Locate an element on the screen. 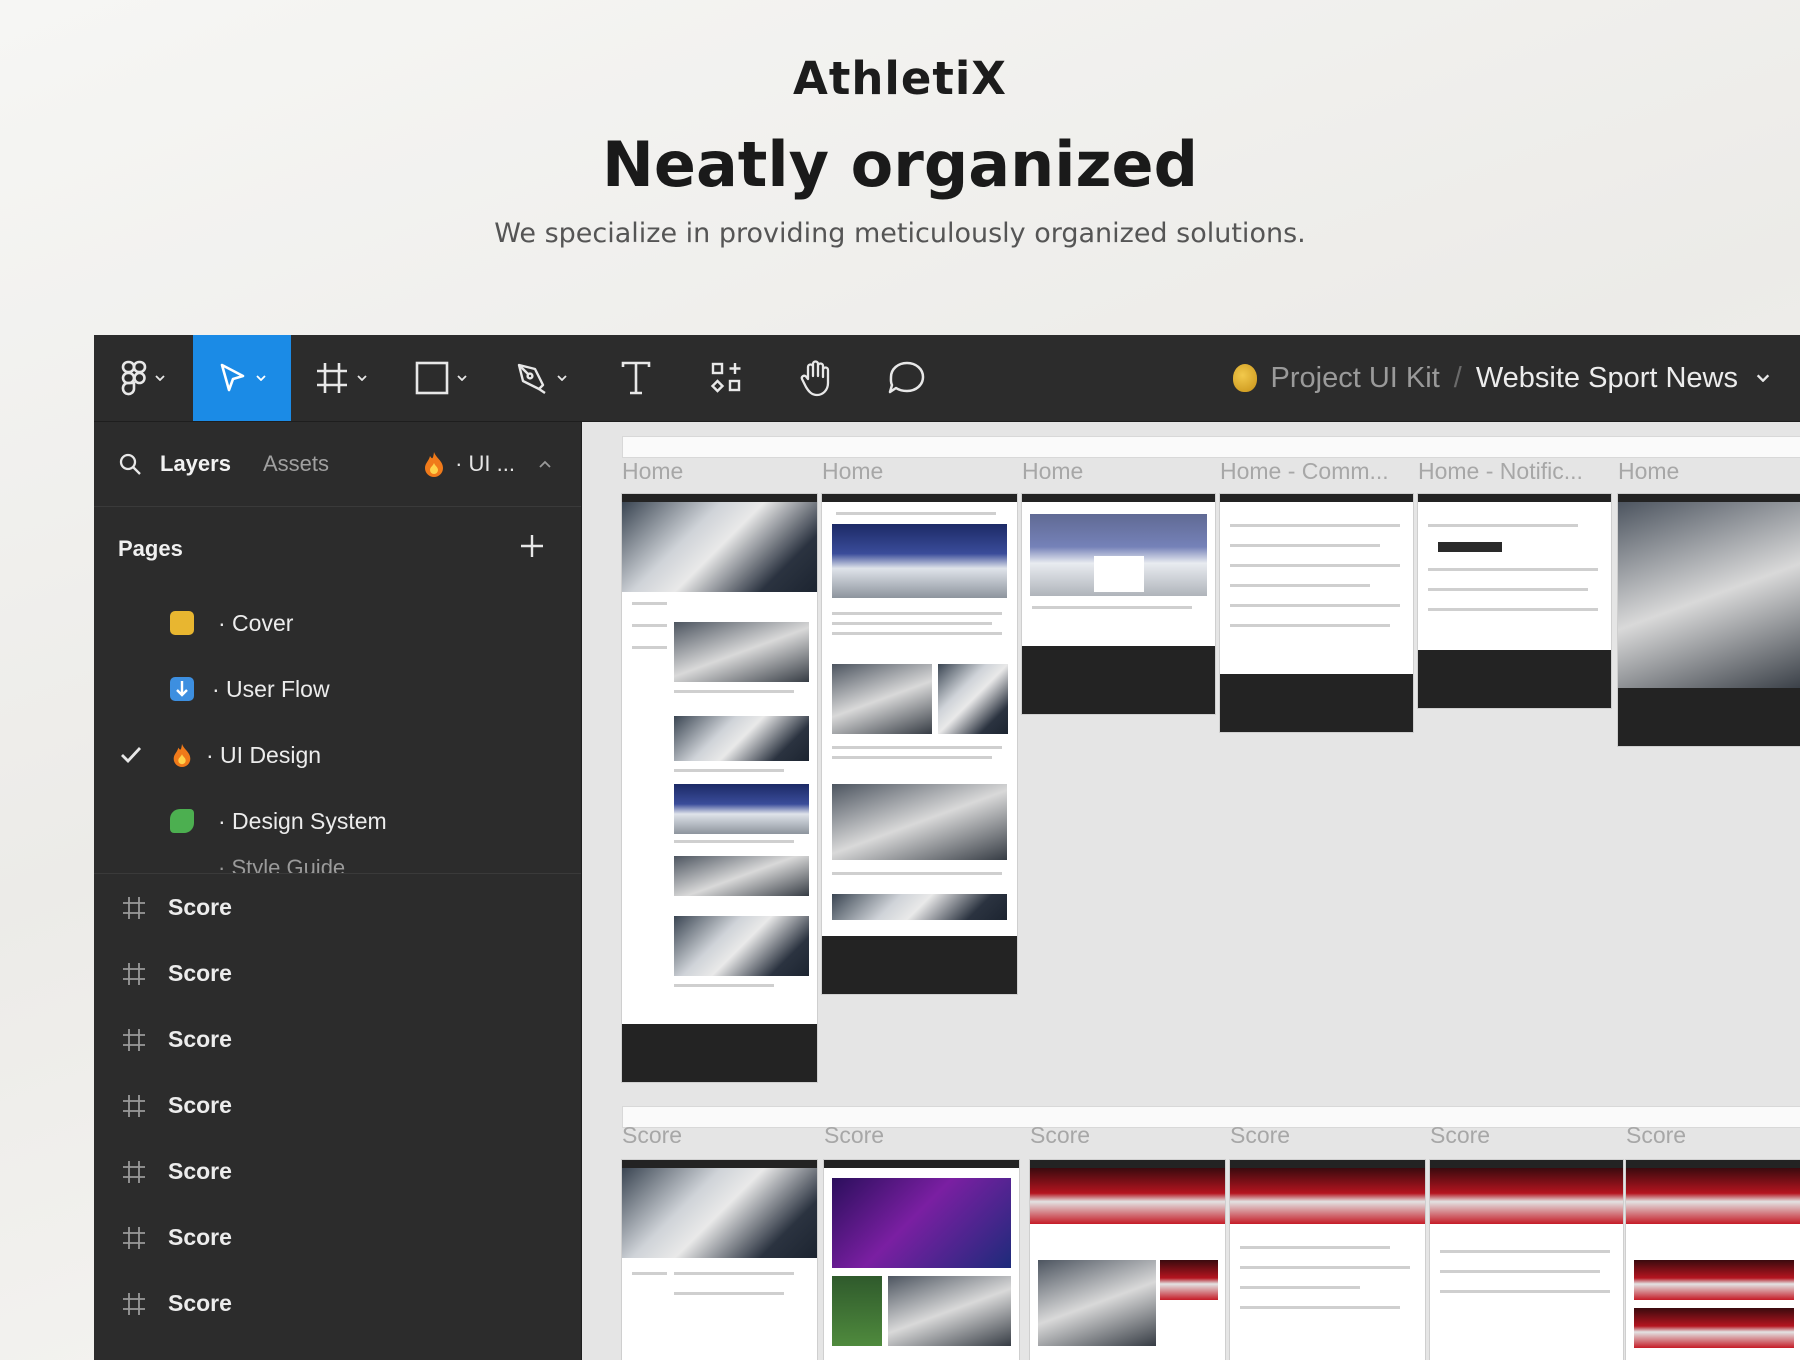  add-page-plus-icon is located at coordinates (532, 546).